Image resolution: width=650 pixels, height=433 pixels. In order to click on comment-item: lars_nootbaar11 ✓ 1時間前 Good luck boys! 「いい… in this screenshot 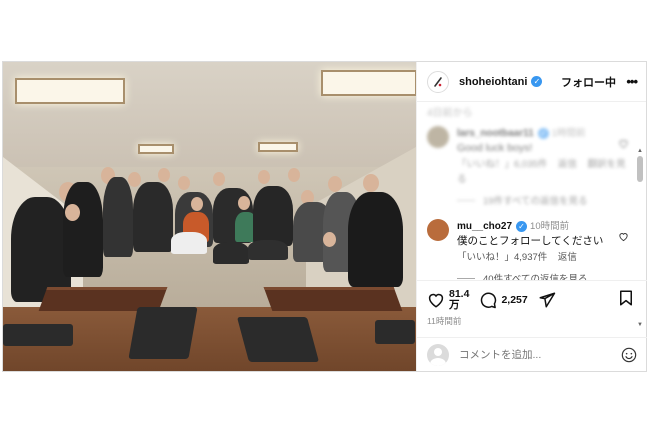, I will do `click(529, 156)`.